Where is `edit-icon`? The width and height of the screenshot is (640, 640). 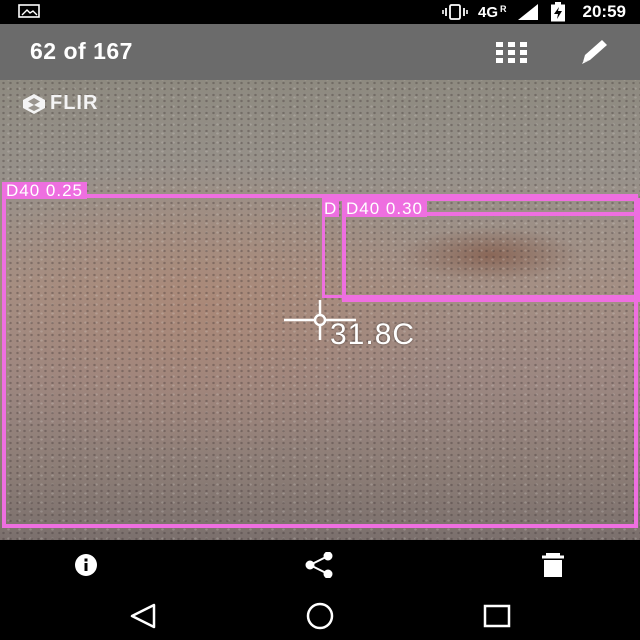 edit-icon is located at coordinates (596, 52).